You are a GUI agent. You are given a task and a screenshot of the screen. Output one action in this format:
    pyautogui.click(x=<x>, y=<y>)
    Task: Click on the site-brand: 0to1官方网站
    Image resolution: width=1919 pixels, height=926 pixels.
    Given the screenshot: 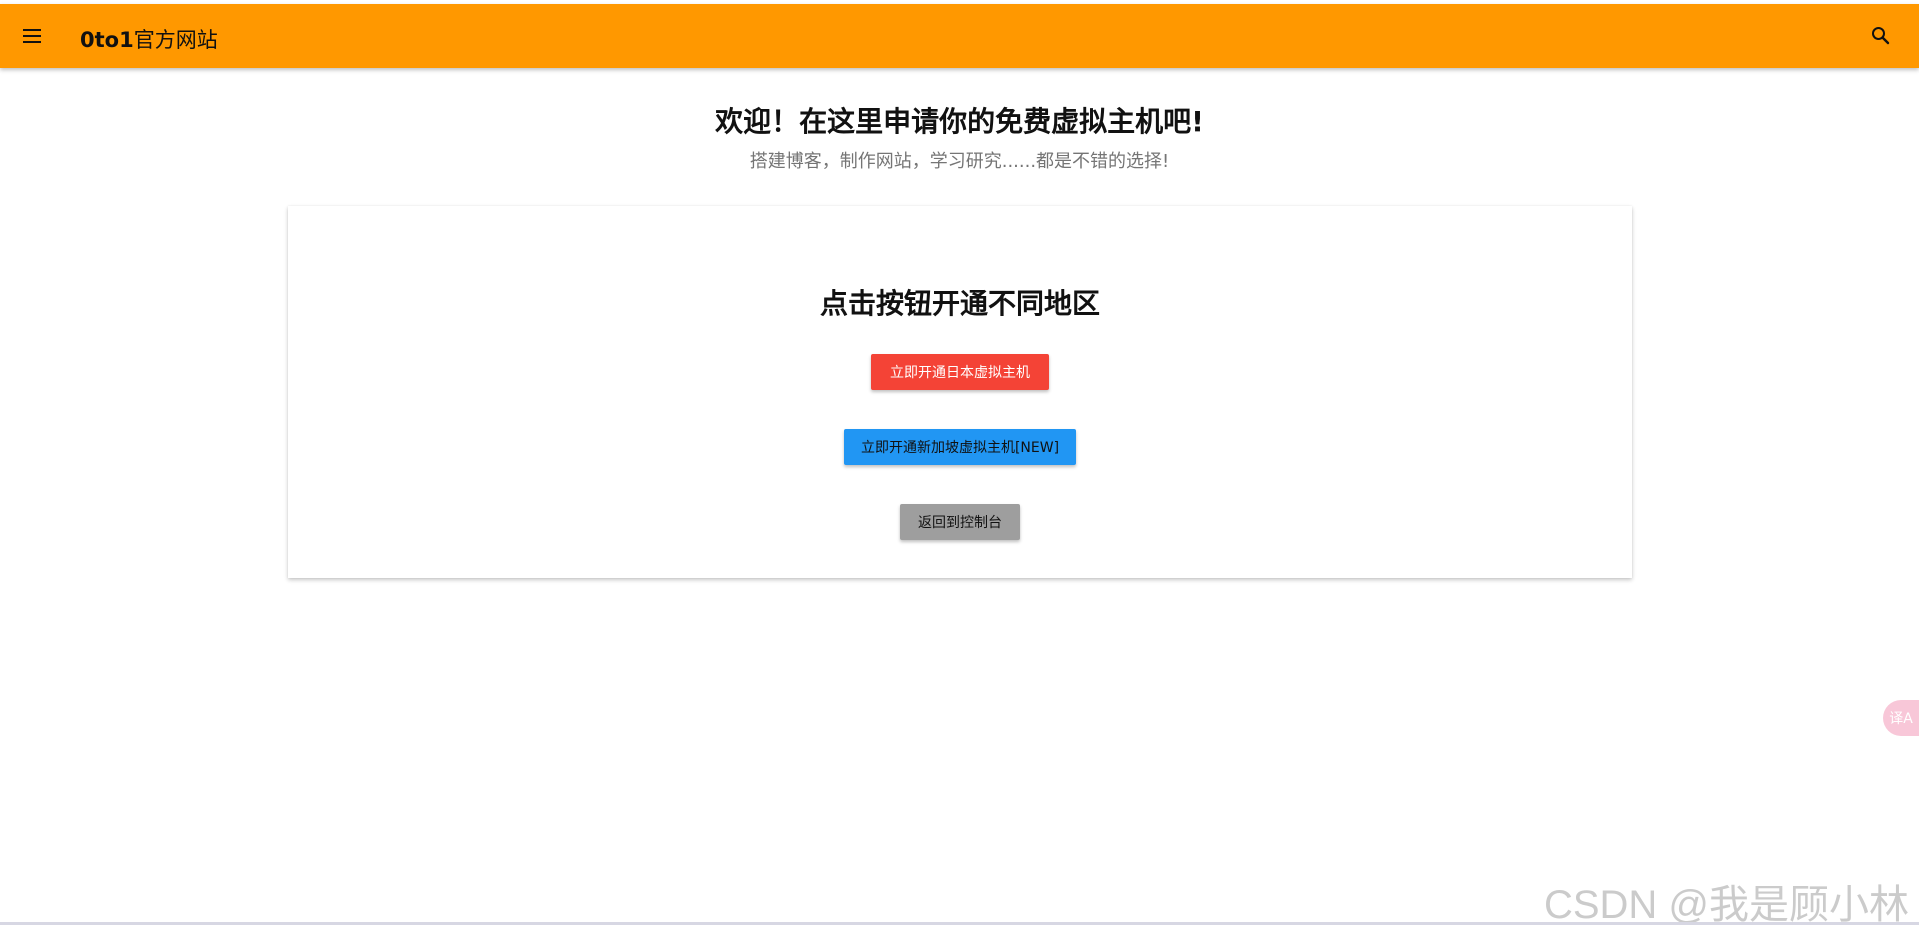 What is the action you would take?
    pyautogui.click(x=149, y=39)
    